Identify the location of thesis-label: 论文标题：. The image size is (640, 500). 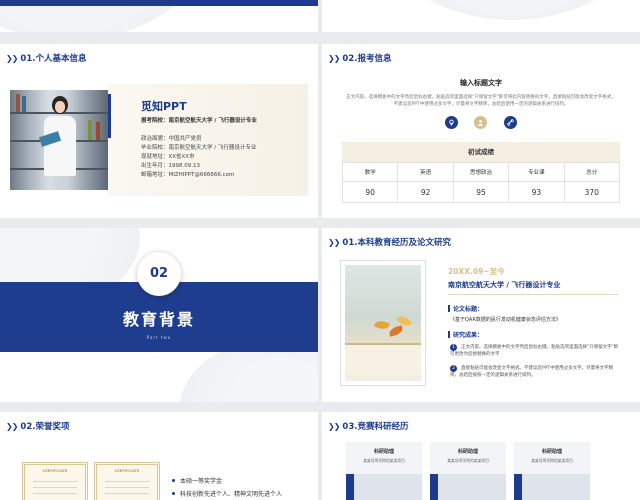
(465, 308).